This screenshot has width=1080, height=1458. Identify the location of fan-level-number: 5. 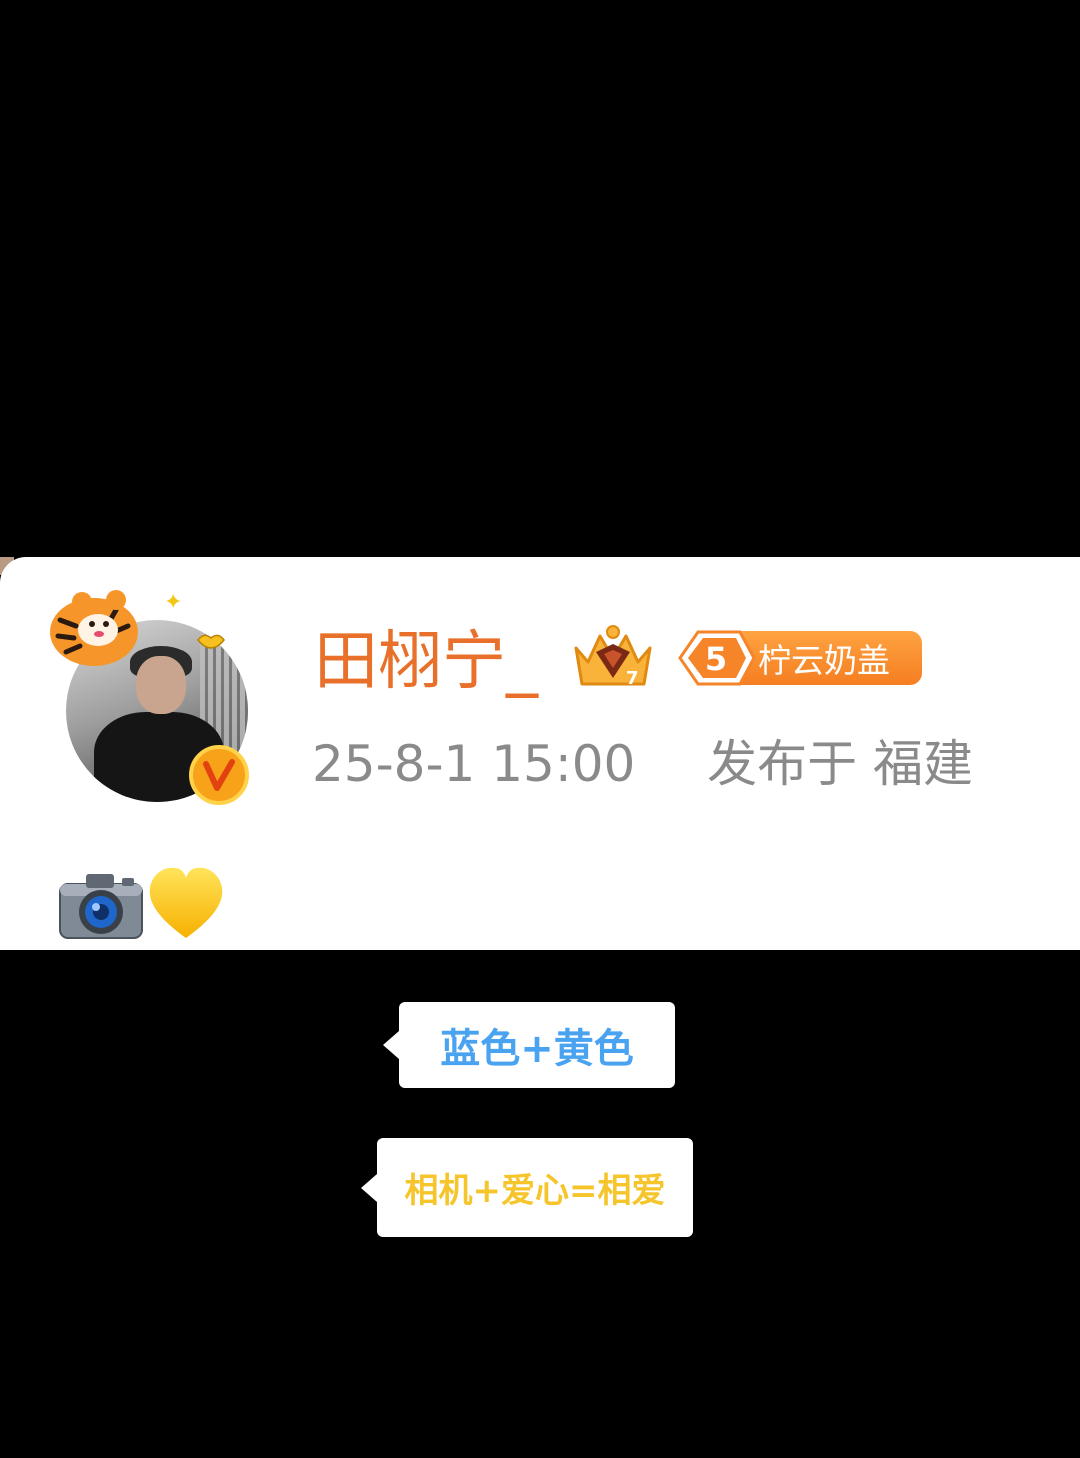
(716, 659).